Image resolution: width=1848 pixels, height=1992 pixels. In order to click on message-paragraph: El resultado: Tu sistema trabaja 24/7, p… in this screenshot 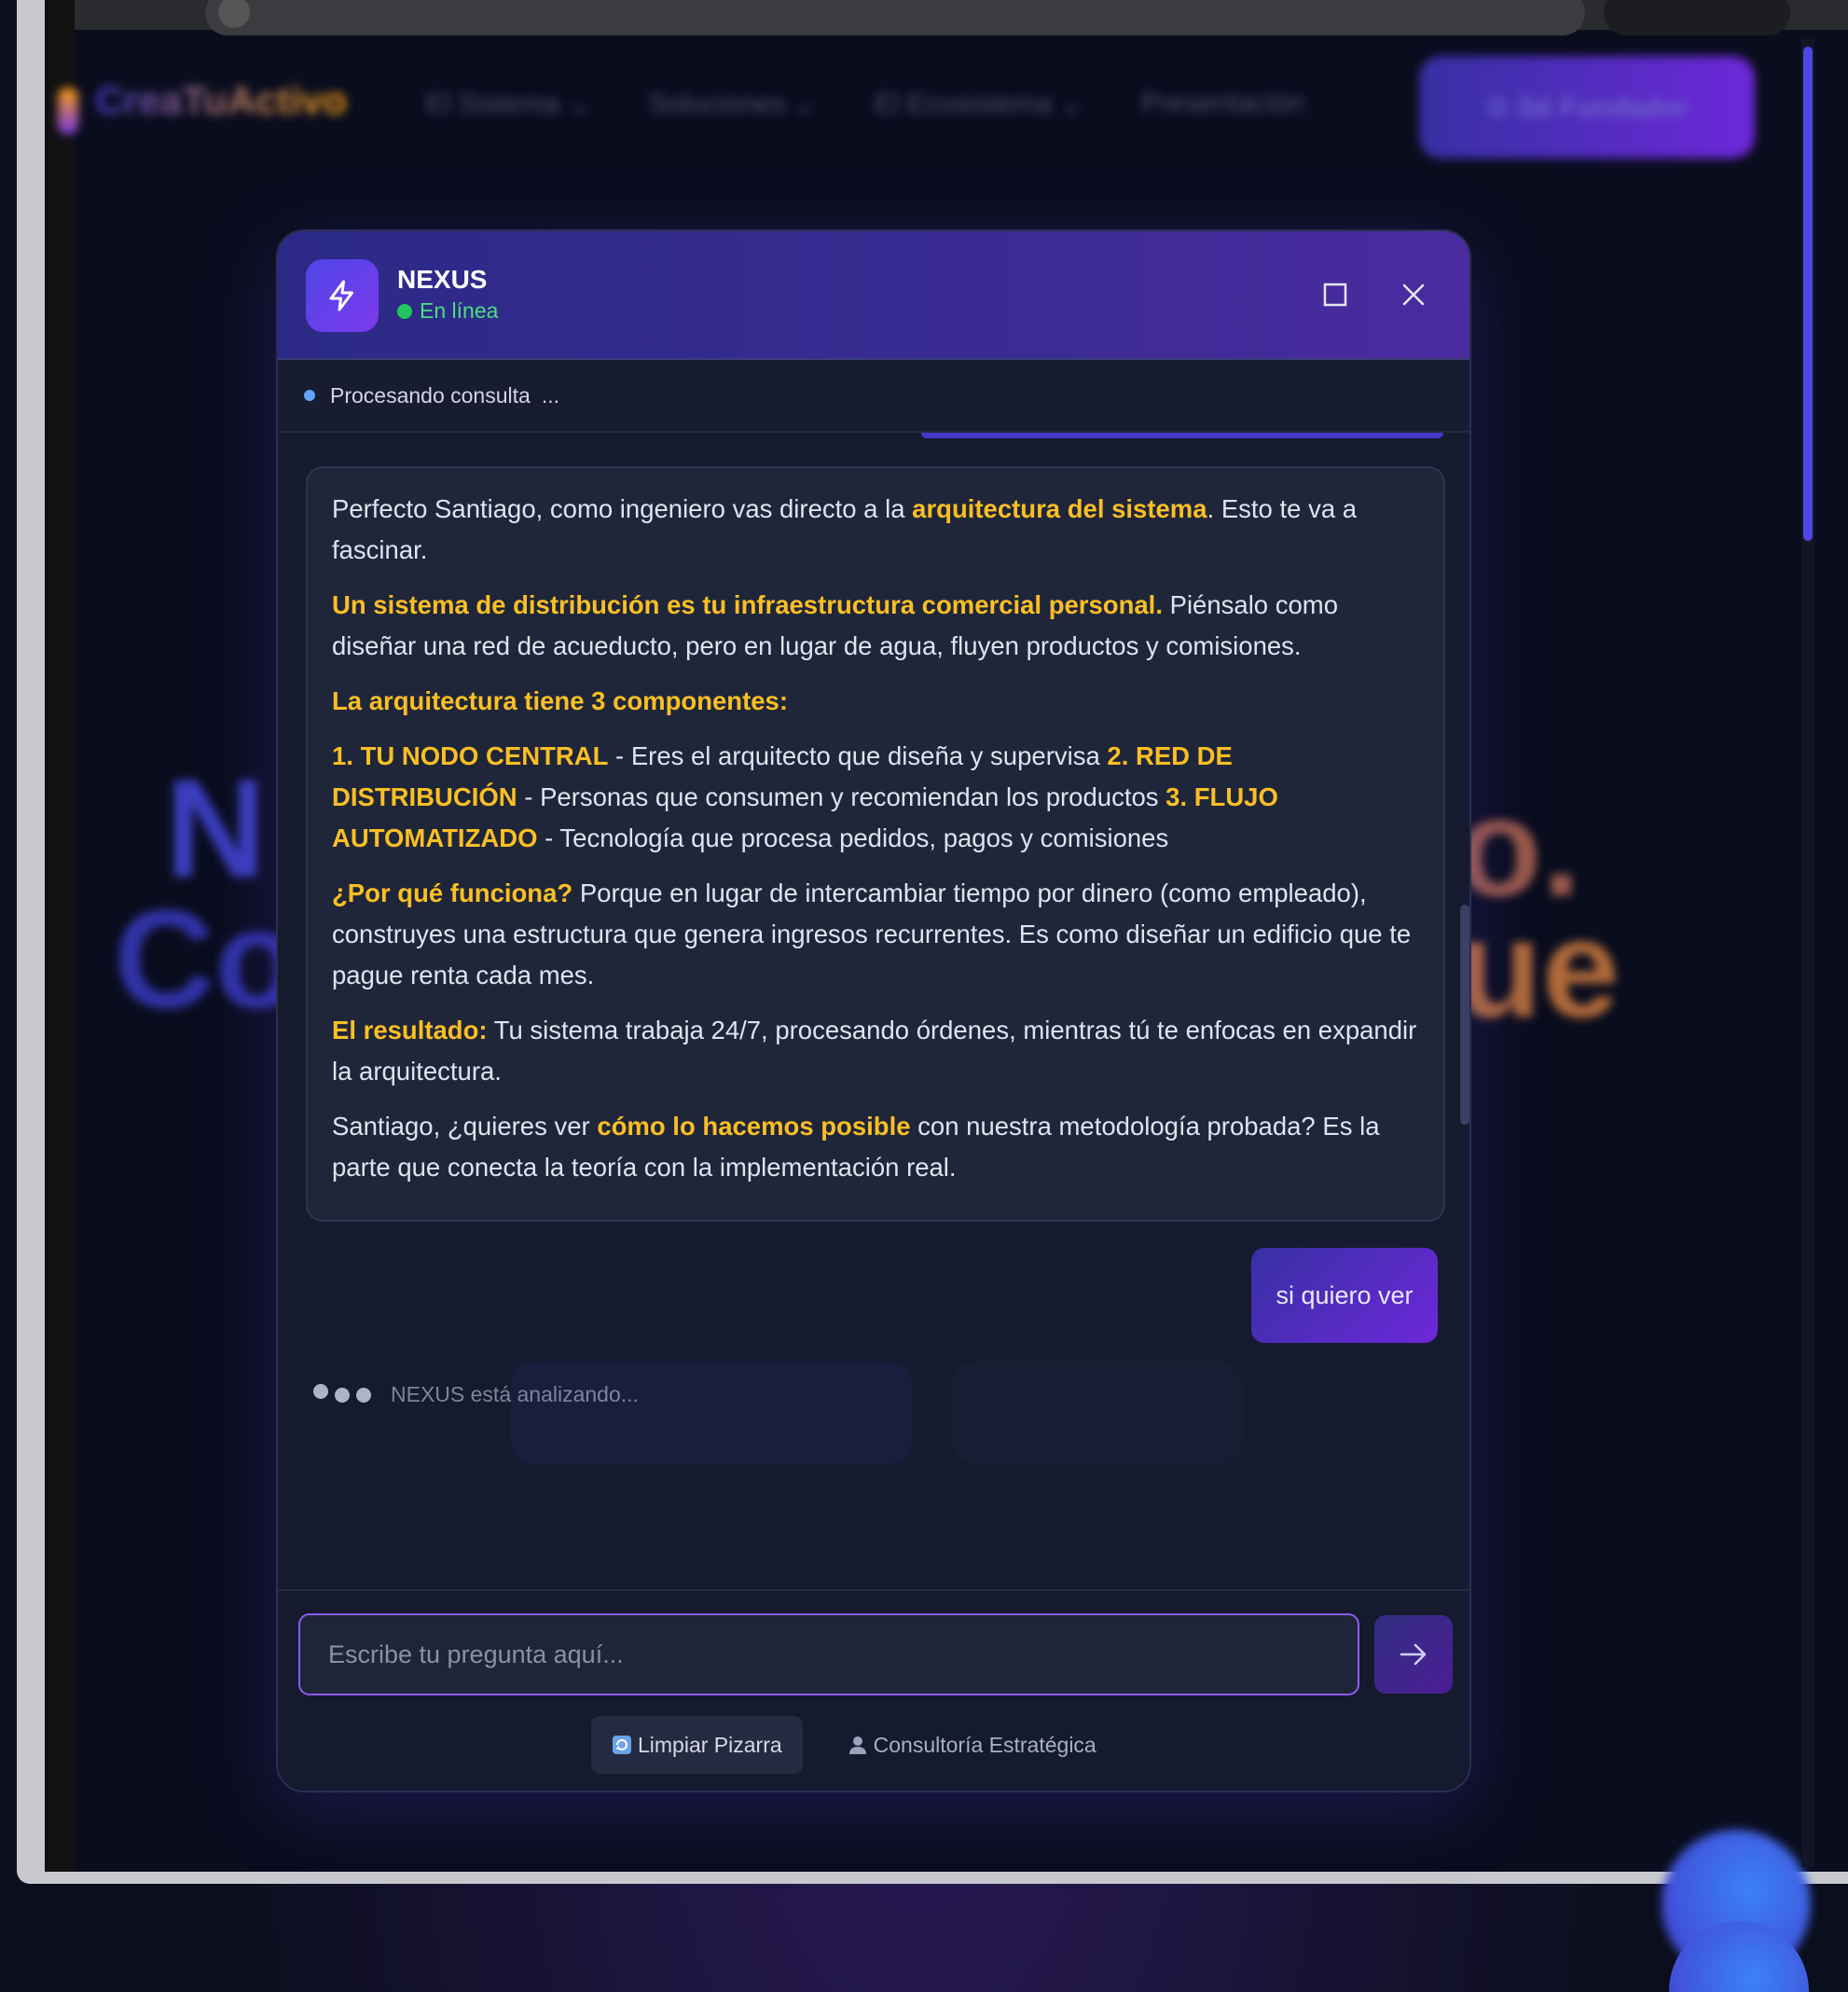, I will do `click(875, 1051)`.